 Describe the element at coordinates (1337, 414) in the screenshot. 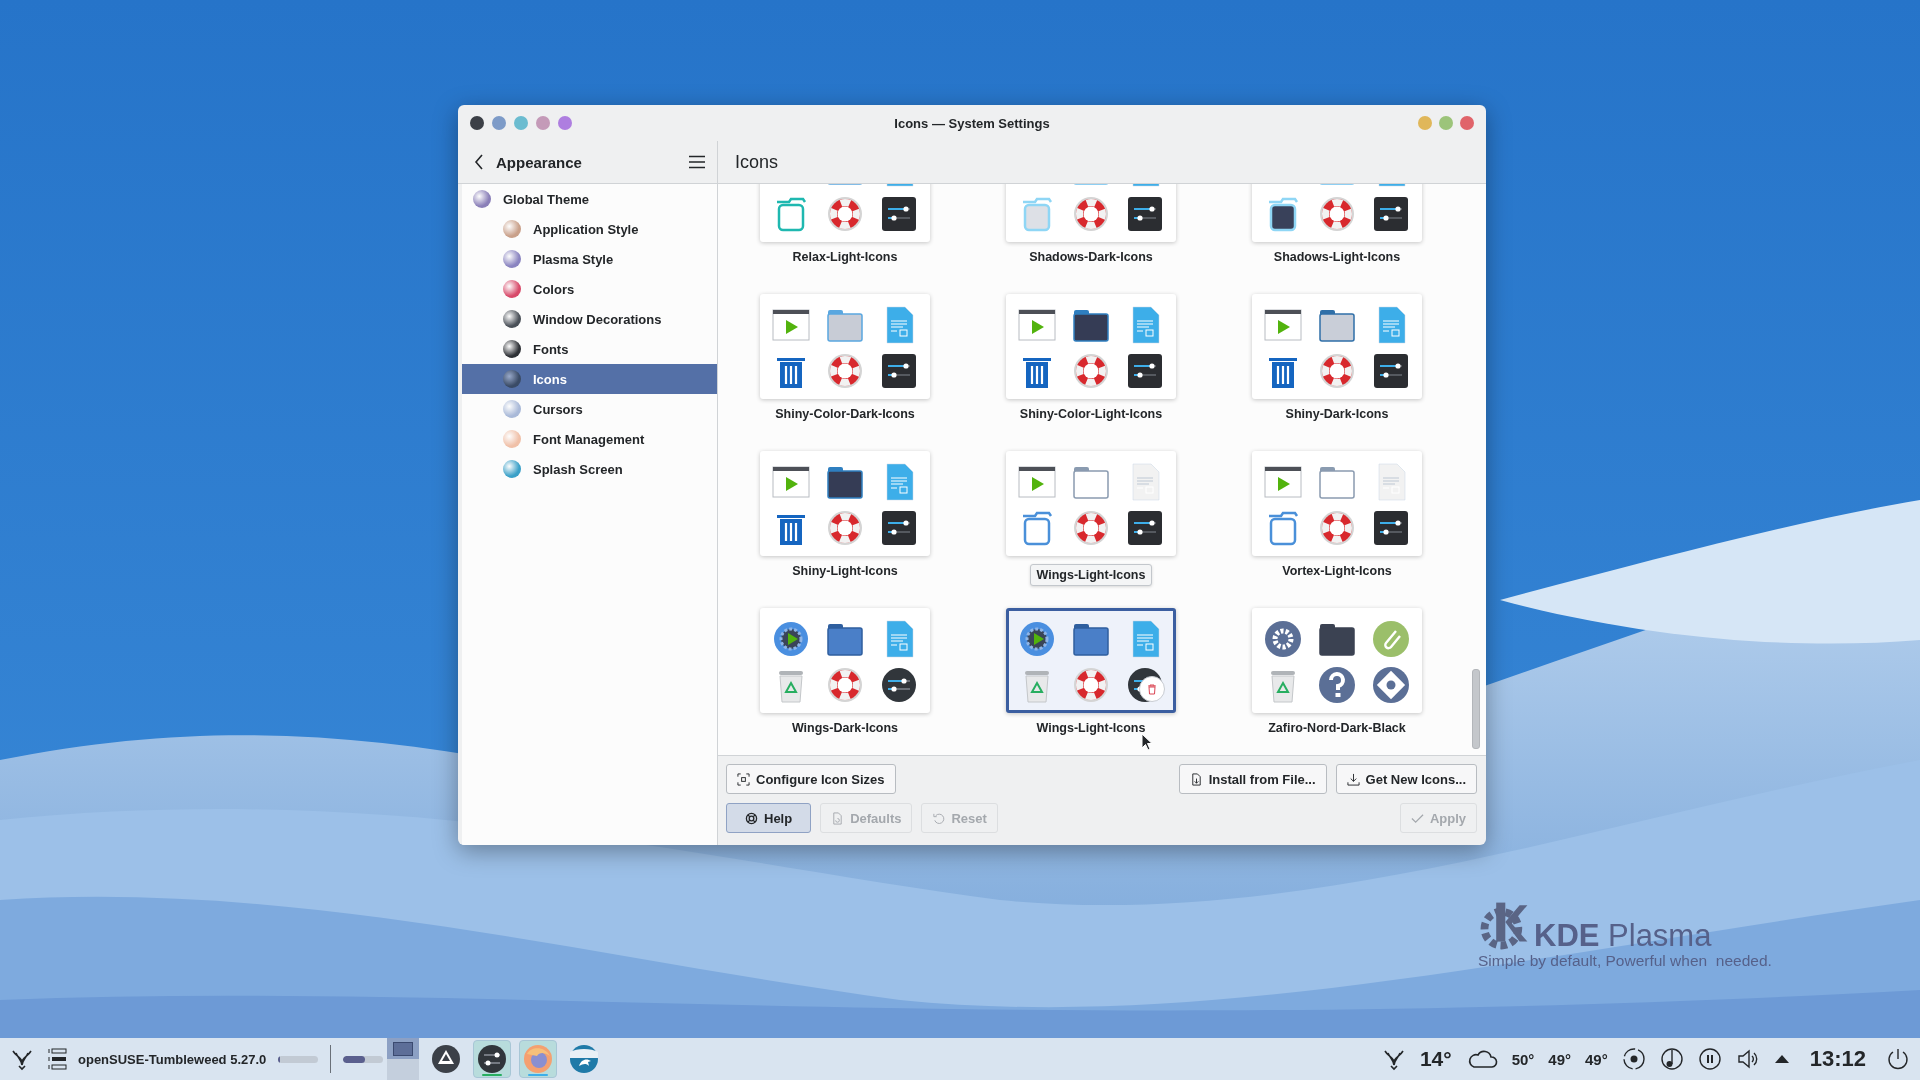

I see `theme-name: Shiny-Dark-Icons` at that location.